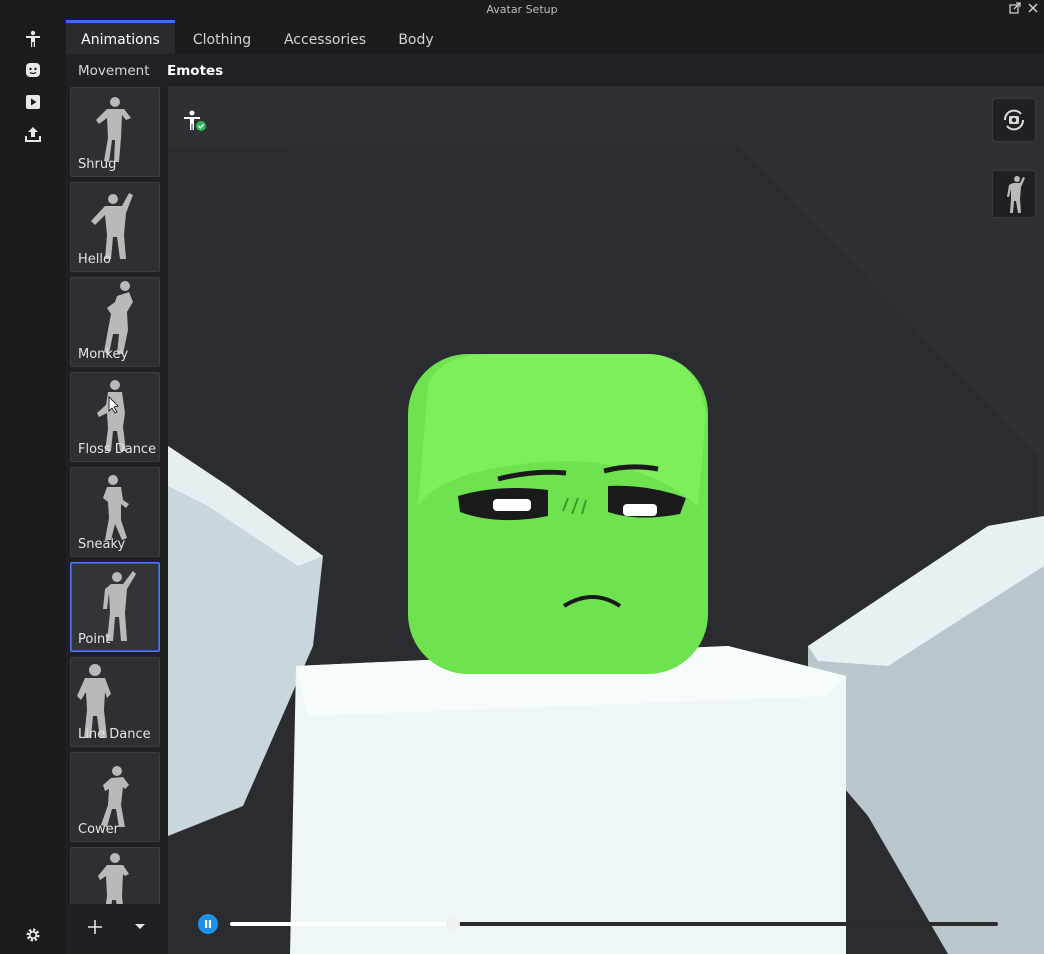 The image size is (1044, 954). What do you see at coordinates (325, 37) in the screenshot?
I see `tab-accessories: Accessories` at bounding box center [325, 37].